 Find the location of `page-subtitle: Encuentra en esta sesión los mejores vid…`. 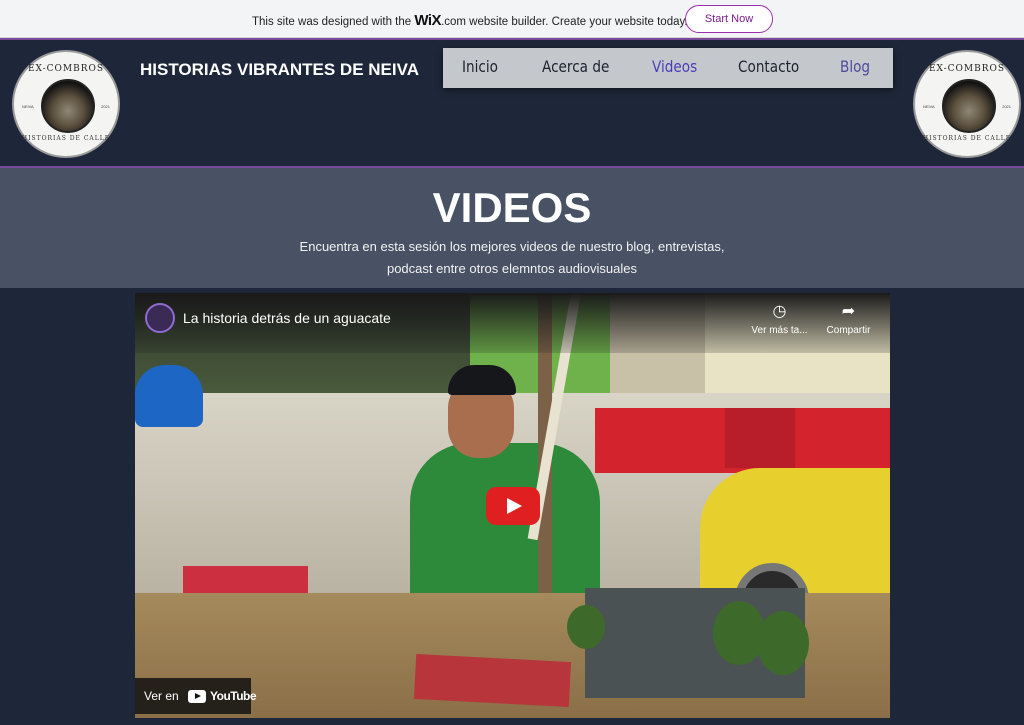

page-subtitle: Encuentra en esta sesión los mejores vid… is located at coordinates (512, 258).